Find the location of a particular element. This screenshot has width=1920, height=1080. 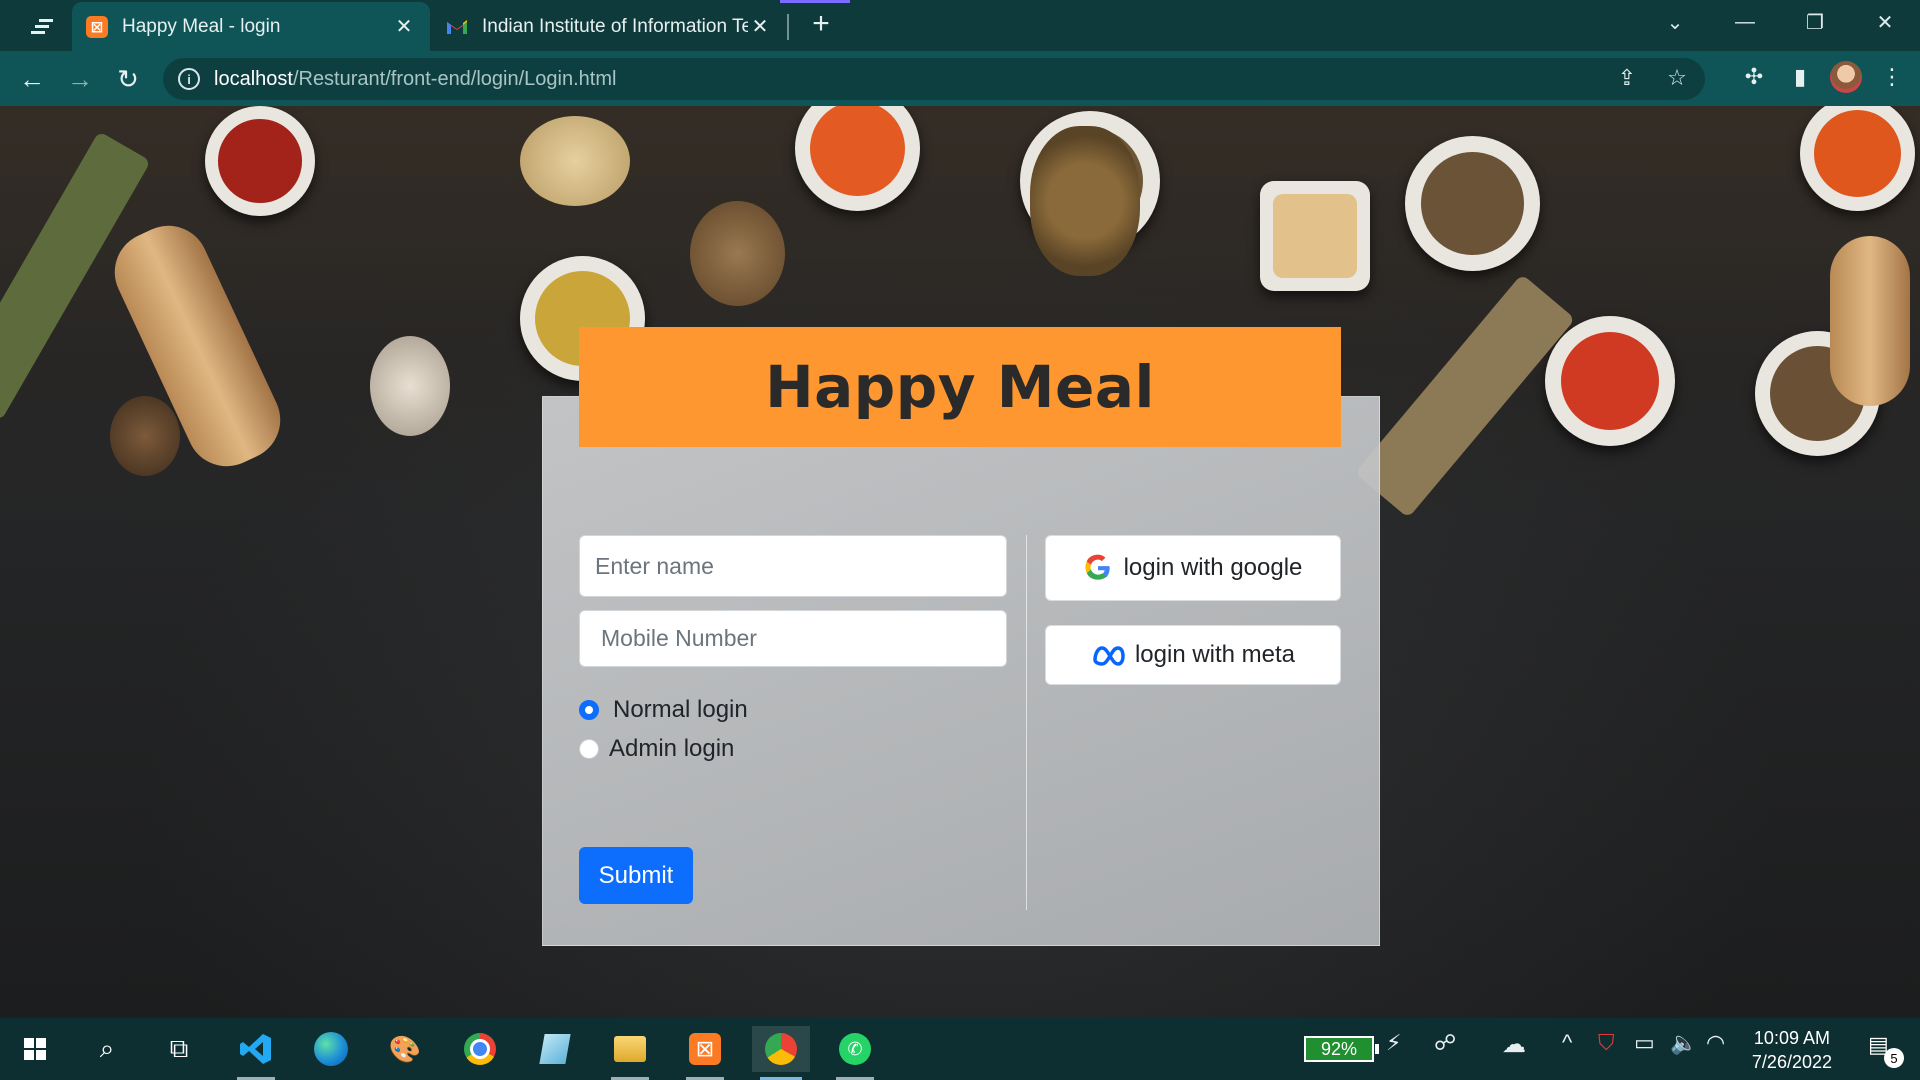

url-path: /Resturant/front-end/login/Login.html is located at coordinates (454, 78).